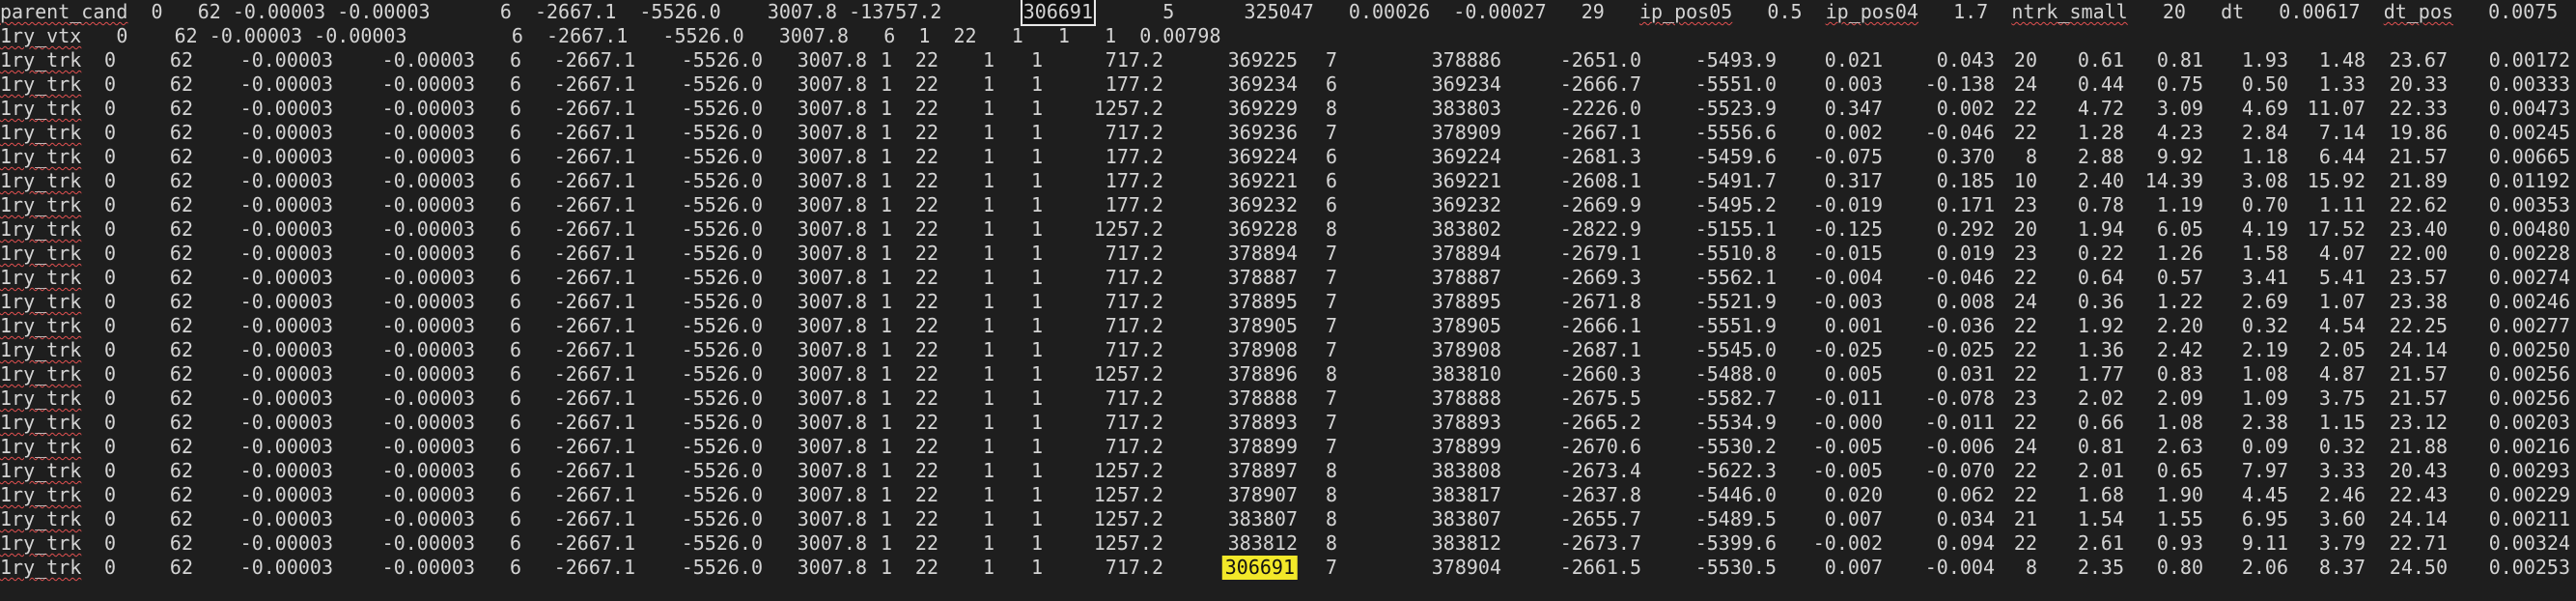 The width and height of the screenshot is (2576, 601). I want to click on table-cell: 0.00293, so click(2529, 470).